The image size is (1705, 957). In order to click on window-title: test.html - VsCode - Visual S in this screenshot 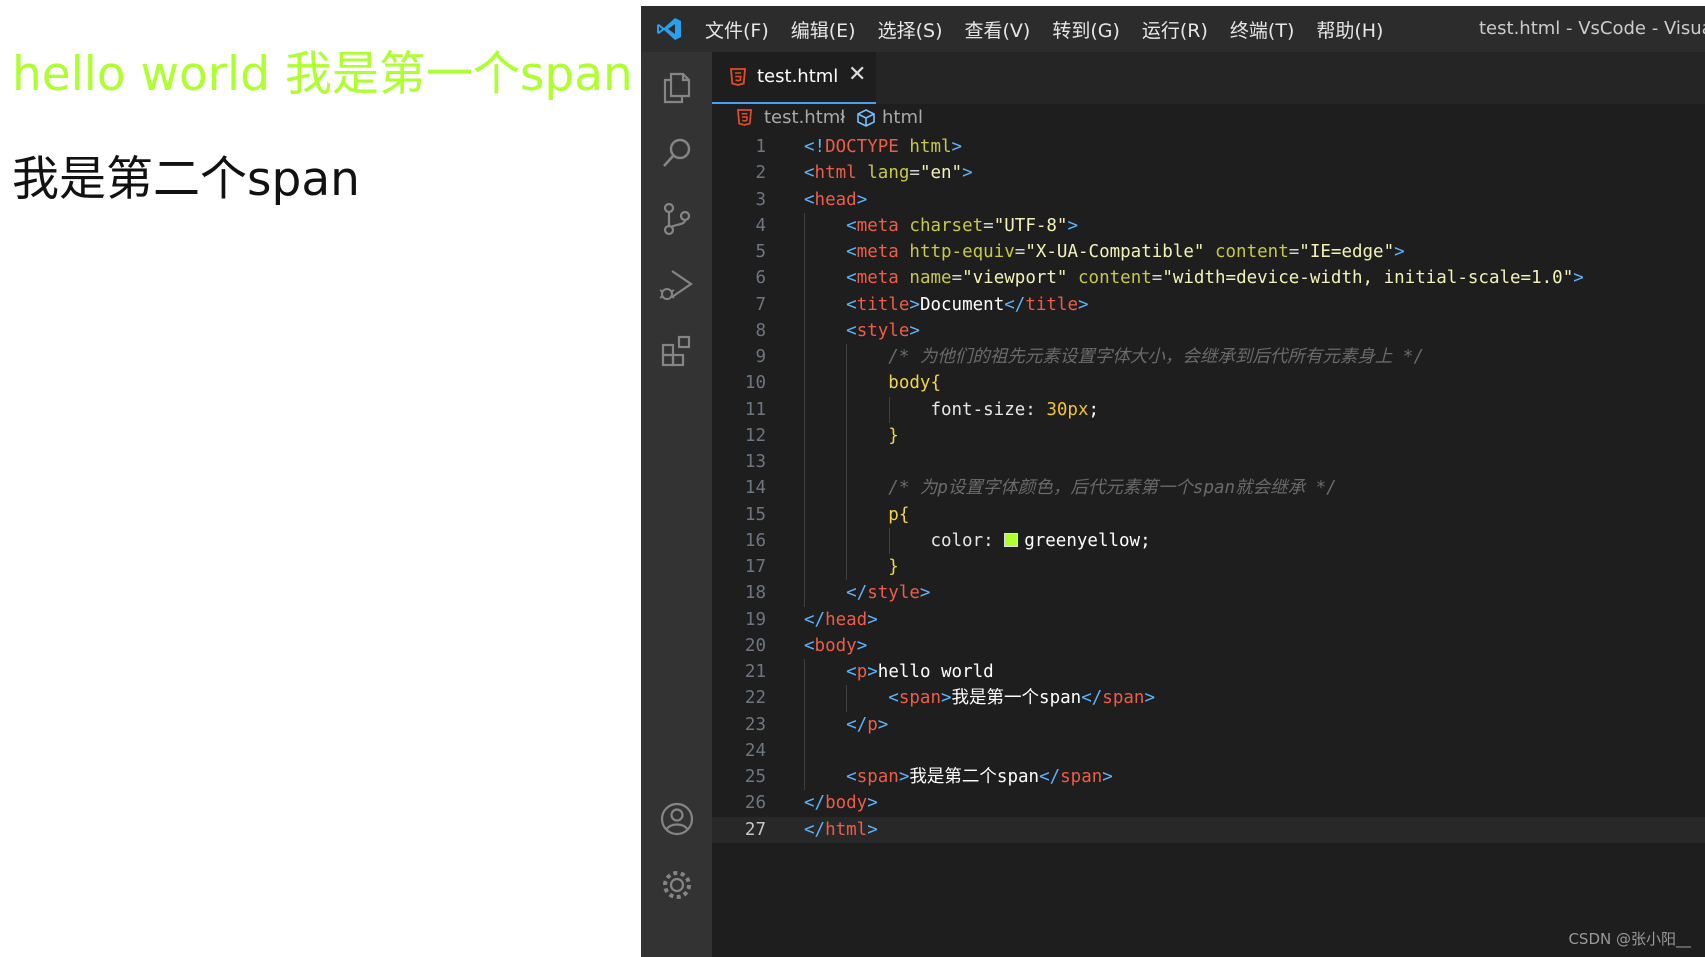, I will do `click(1592, 28)`.